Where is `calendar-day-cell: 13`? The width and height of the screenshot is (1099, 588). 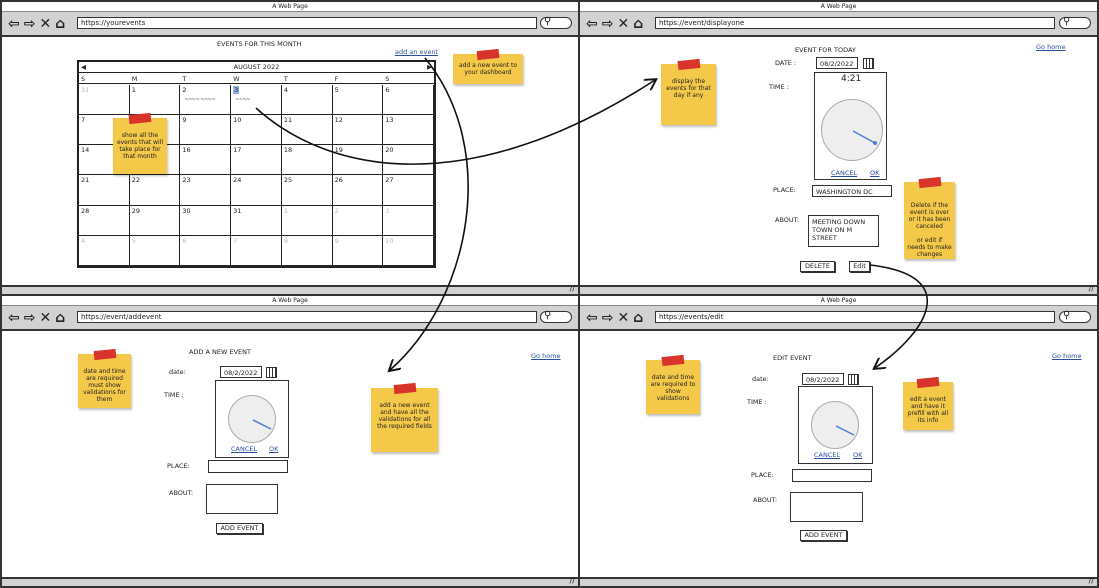 calendar-day-cell: 13 is located at coordinates (408, 130).